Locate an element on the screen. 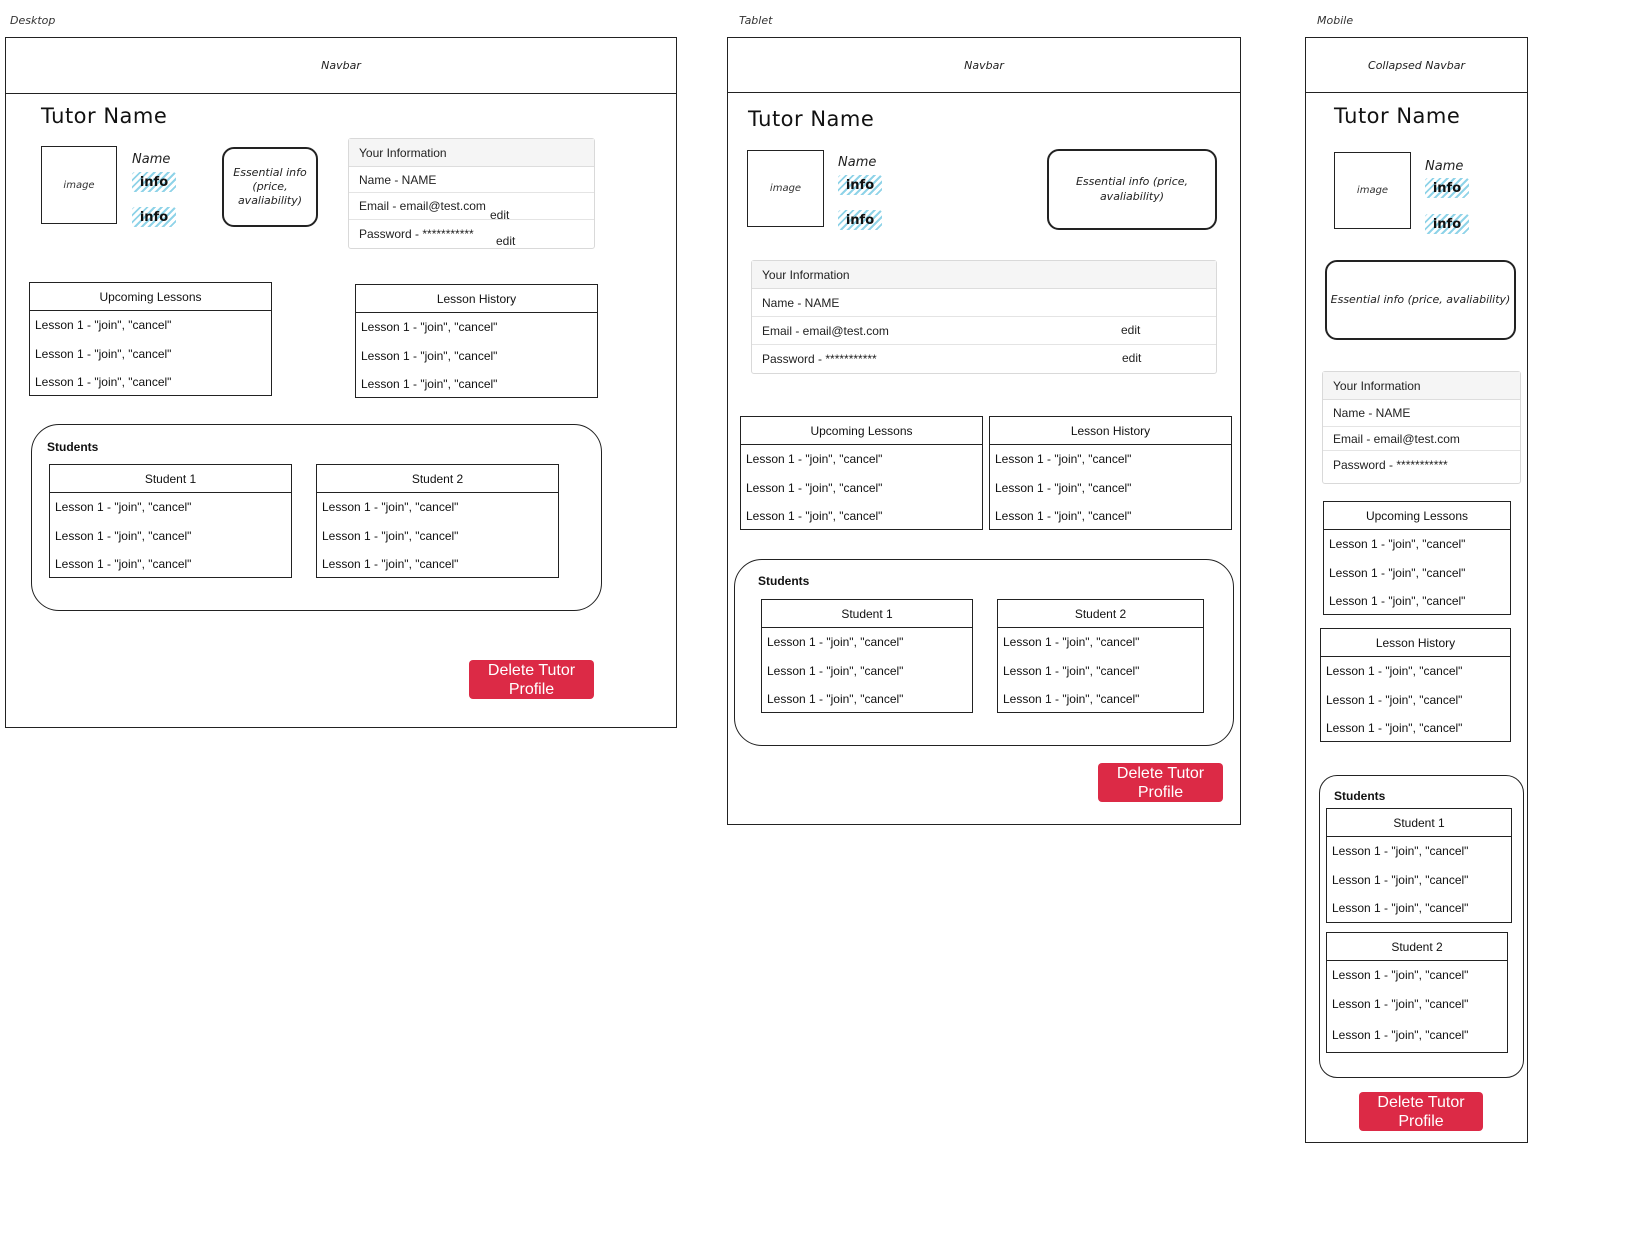 This screenshot has width=1648, height=1248. tablet-label: Tablet is located at coordinates (756, 20).